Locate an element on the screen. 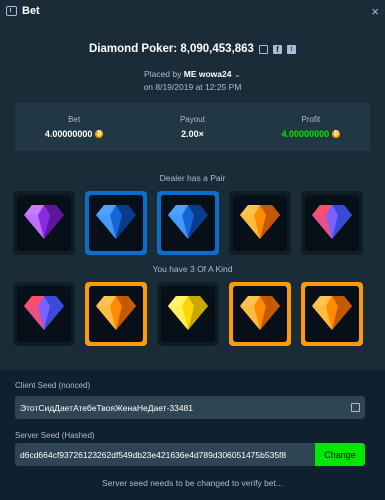 The height and width of the screenshot is (500, 385). dealer-cards is located at coordinates (193, 223).